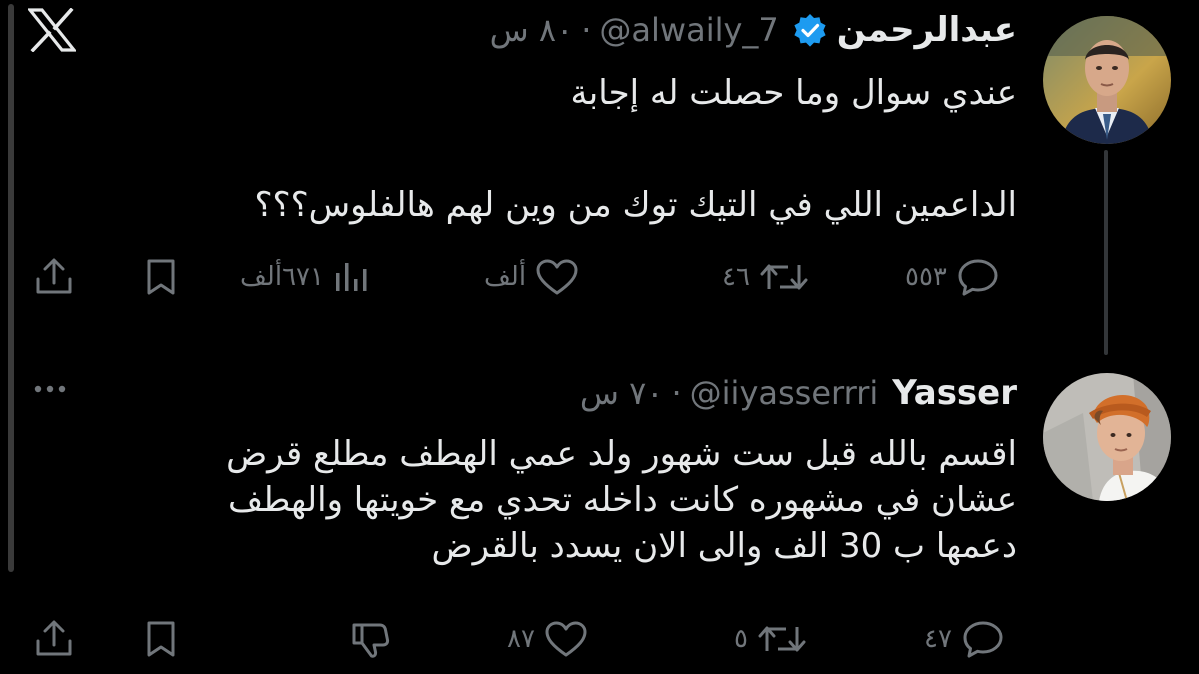 The image size is (1199, 674). What do you see at coordinates (927, 30) in the screenshot?
I see `display-name: عبدالرحمن` at bounding box center [927, 30].